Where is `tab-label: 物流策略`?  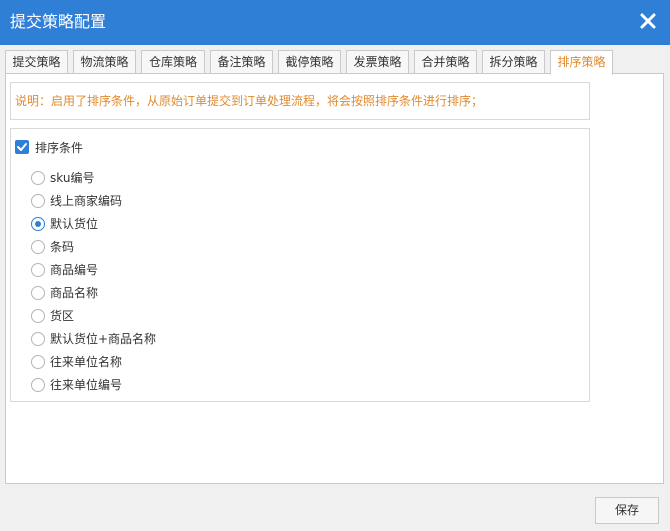
tab-label: 物流策略 is located at coordinates (104, 62).